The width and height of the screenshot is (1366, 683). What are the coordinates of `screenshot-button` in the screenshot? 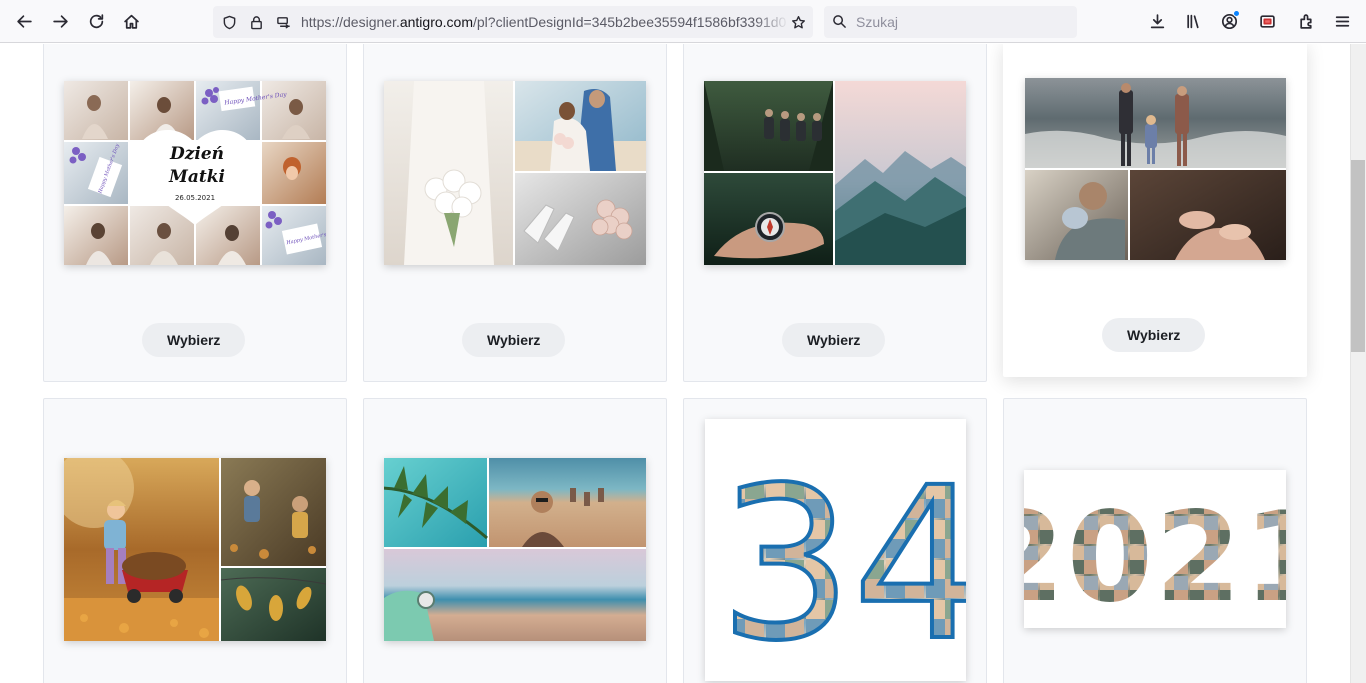 It's located at (1267, 21).